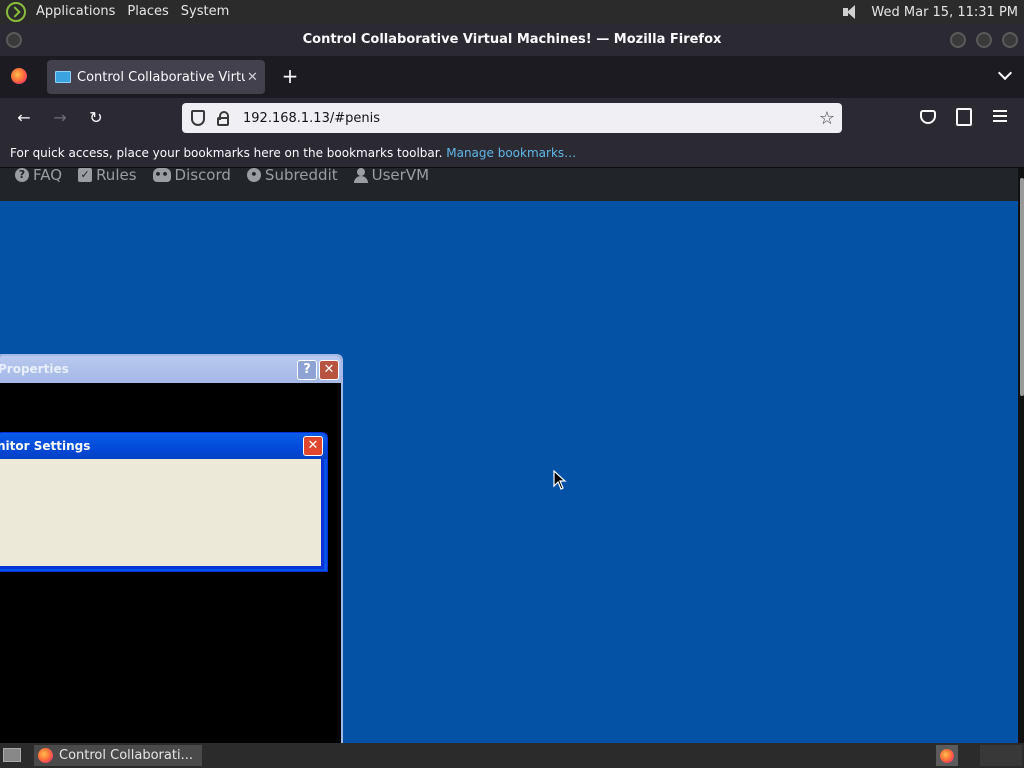 This screenshot has width=1024, height=768. What do you see at coordinates (1005, 75) in the screenshot?
I see `chevron-down-icon` at bounding box center [1005, 75].